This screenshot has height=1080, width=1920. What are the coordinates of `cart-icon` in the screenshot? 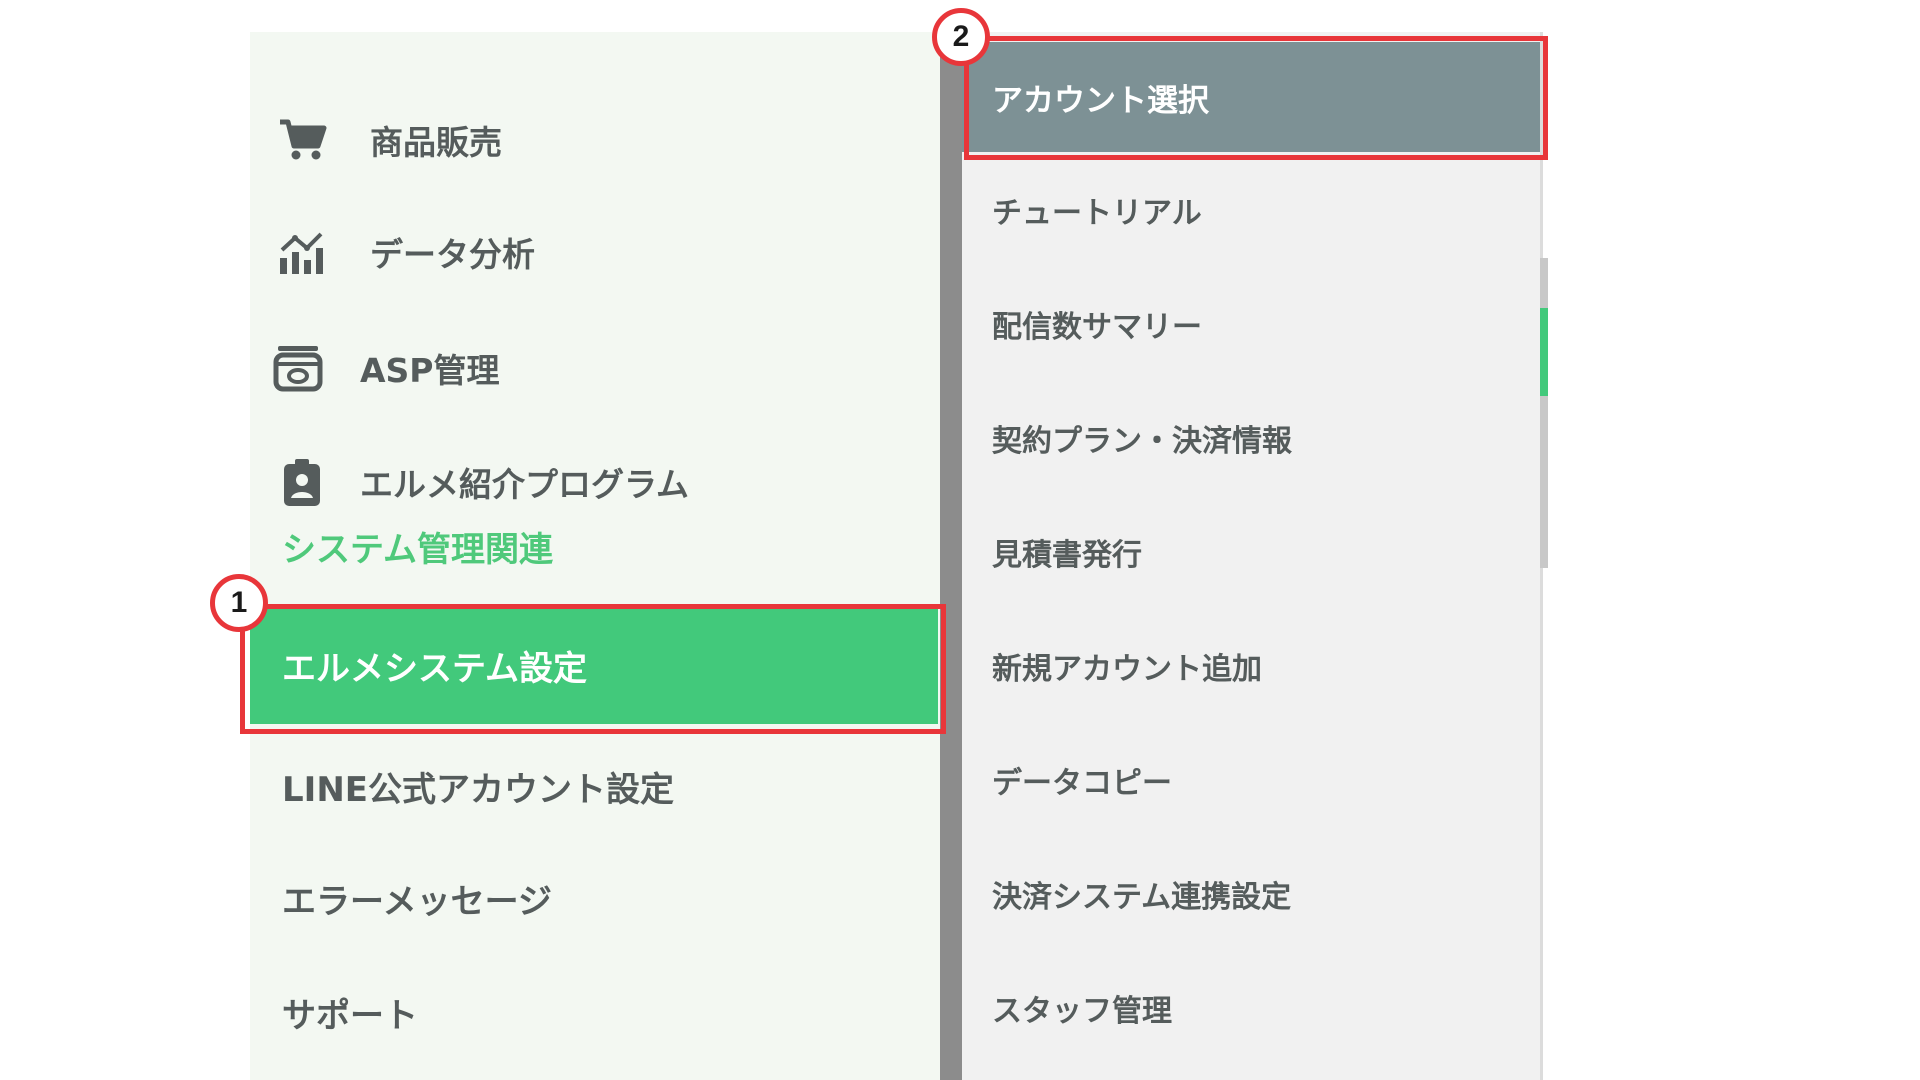 It's located at (302, 140).